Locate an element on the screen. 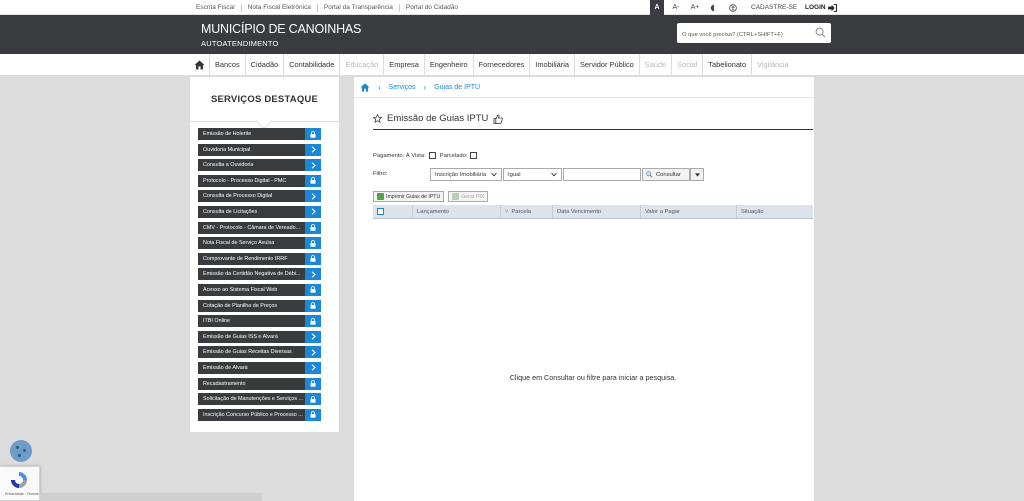 This screenshot has height=501, width=1024. service-item: Emissão de Guias Receitas Diversas is located at coordinates (259, 352).